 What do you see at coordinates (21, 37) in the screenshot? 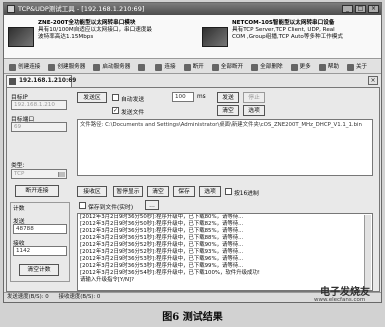
I see `zne-200t-product-image` at bounding box center [21, 37].